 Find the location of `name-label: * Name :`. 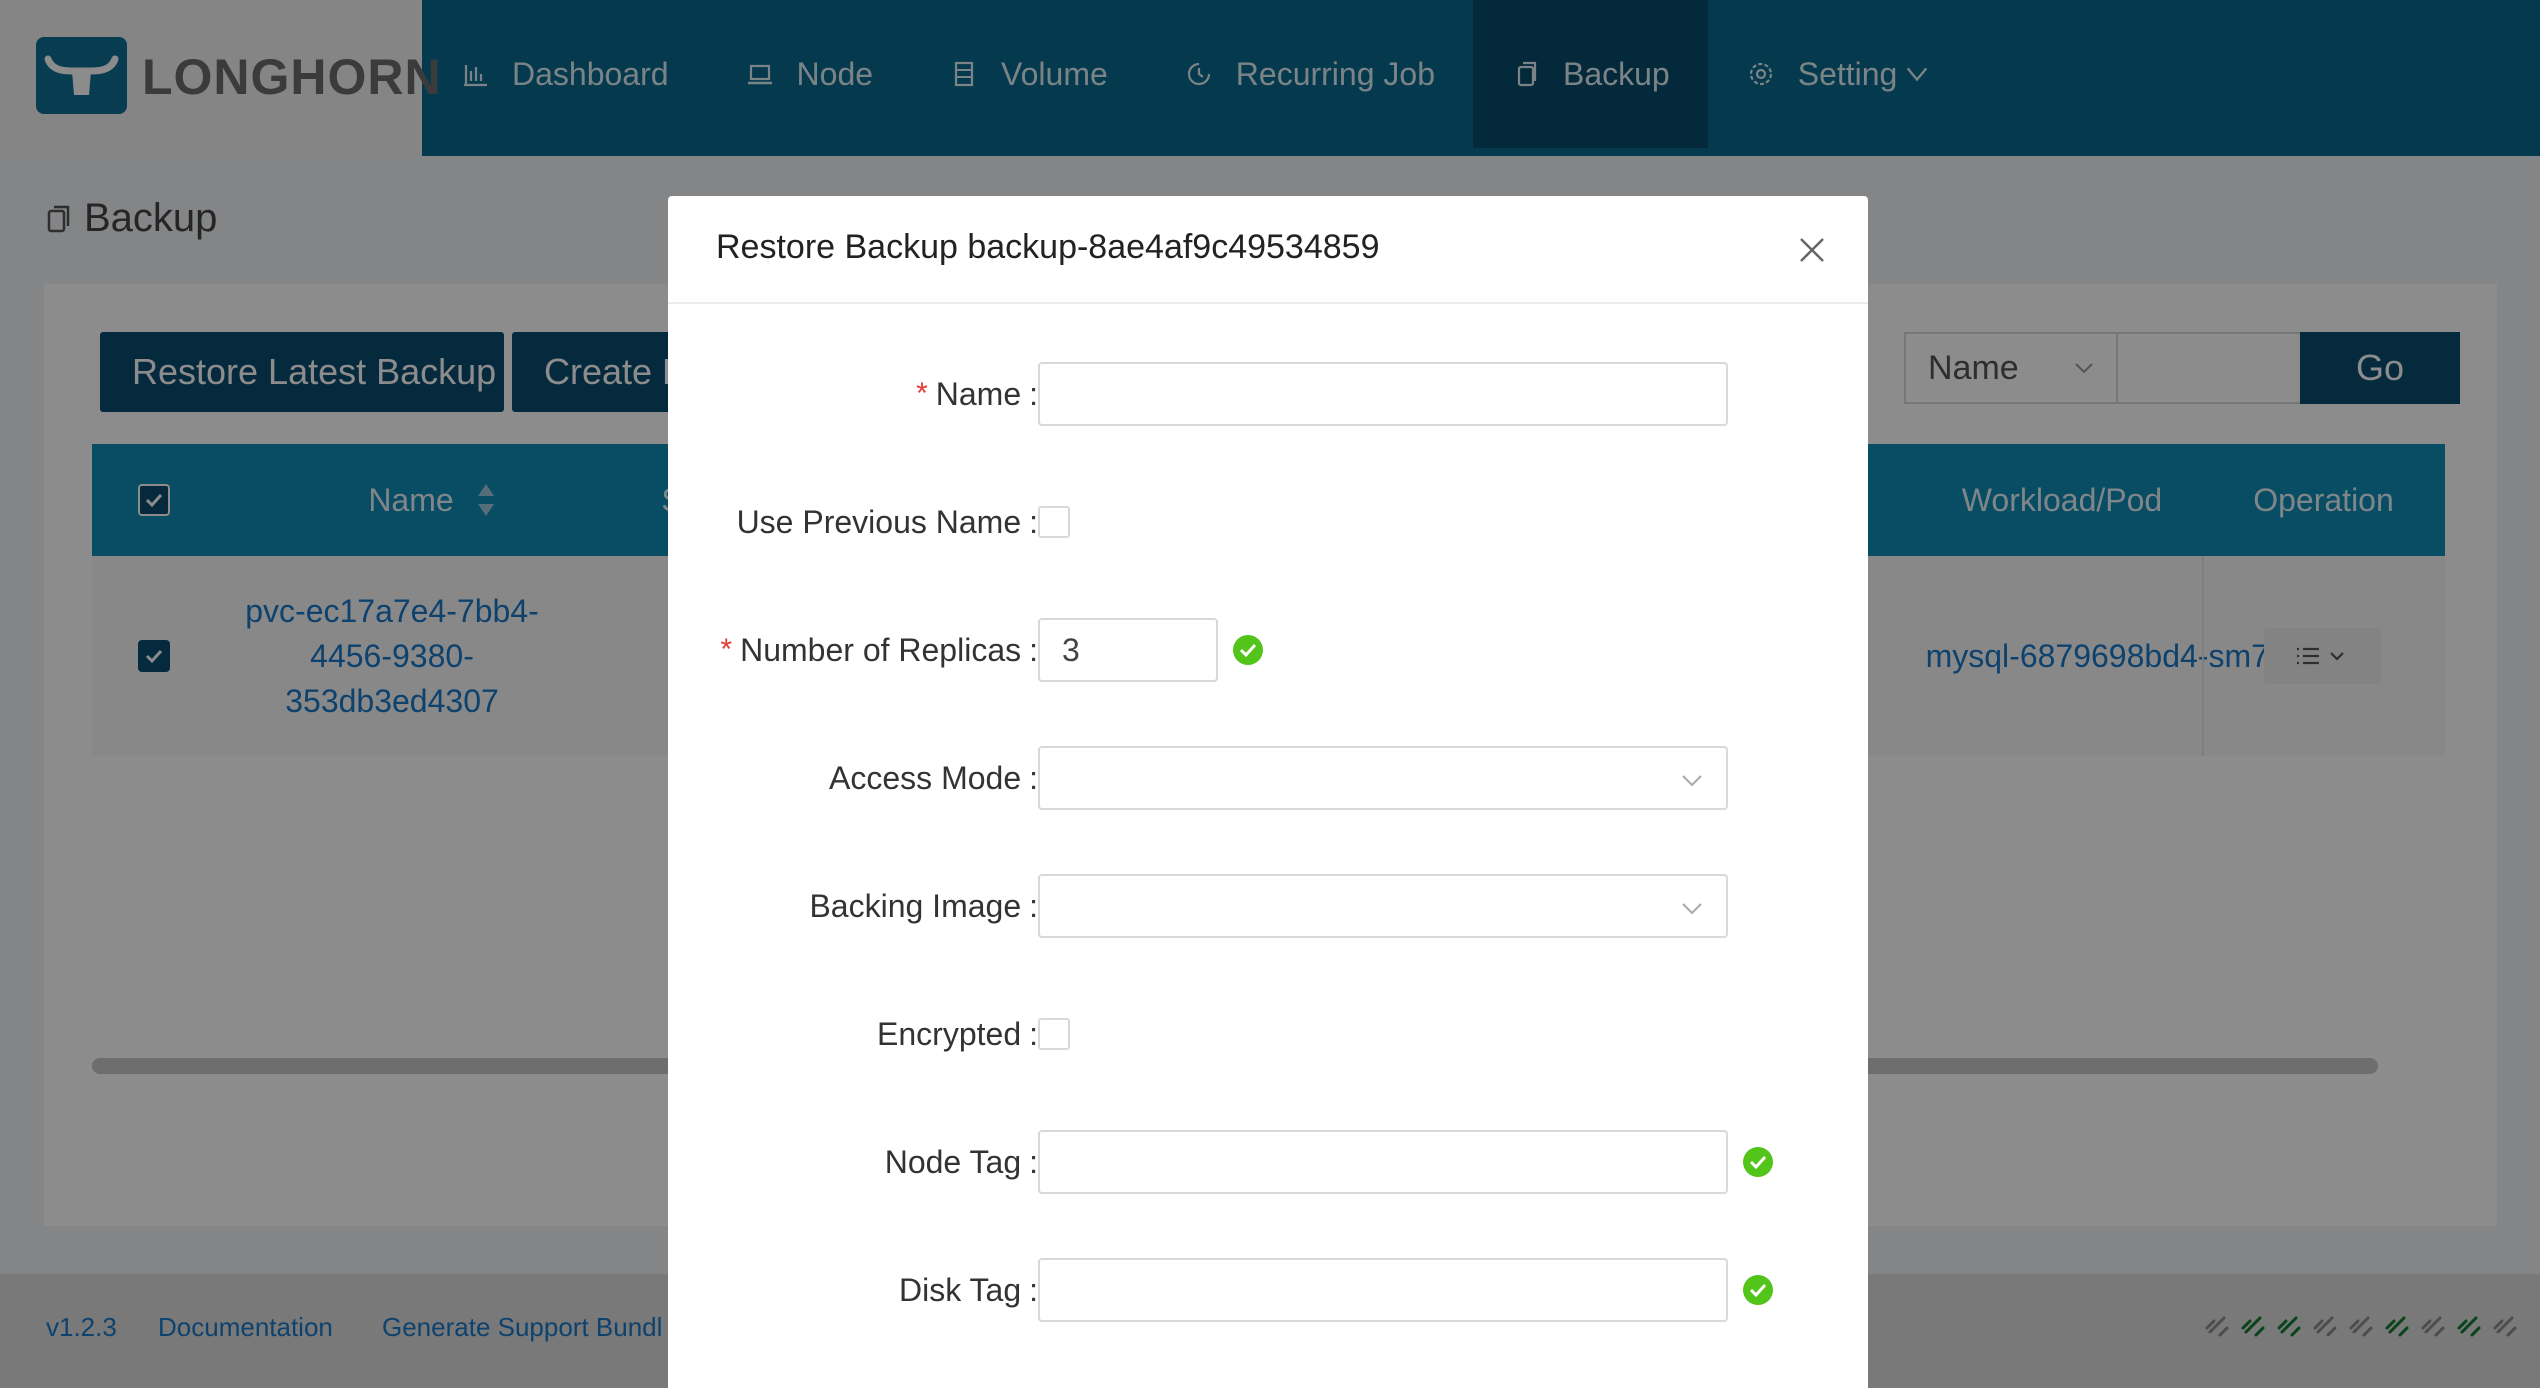

name-label: * Name : is located at coordinates (977, 394).